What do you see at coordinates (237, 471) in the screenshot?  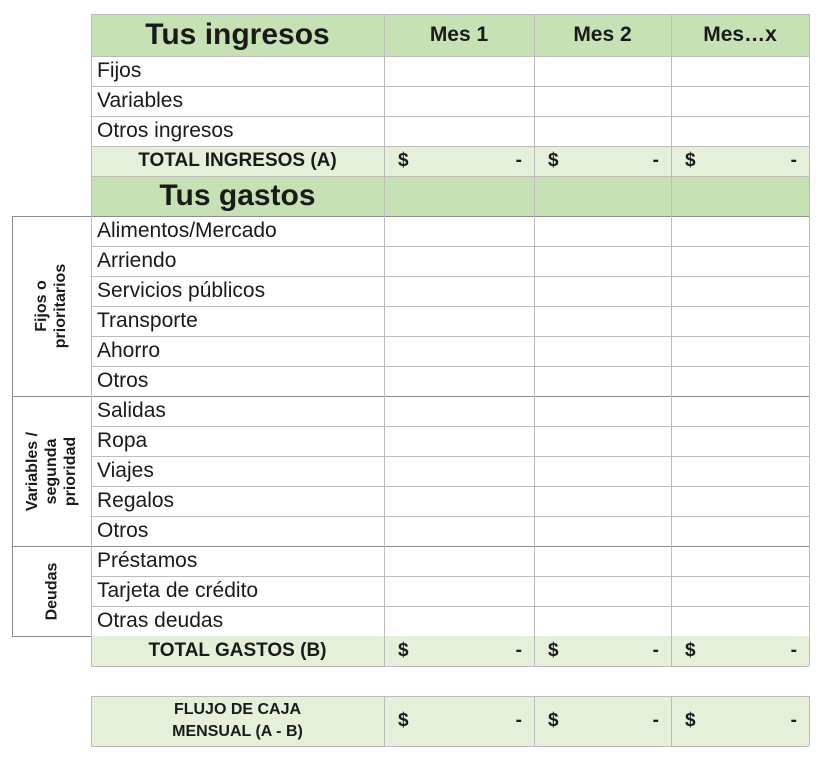 I see `expense-row-label: Viajes` at bounding box center [237, 471].